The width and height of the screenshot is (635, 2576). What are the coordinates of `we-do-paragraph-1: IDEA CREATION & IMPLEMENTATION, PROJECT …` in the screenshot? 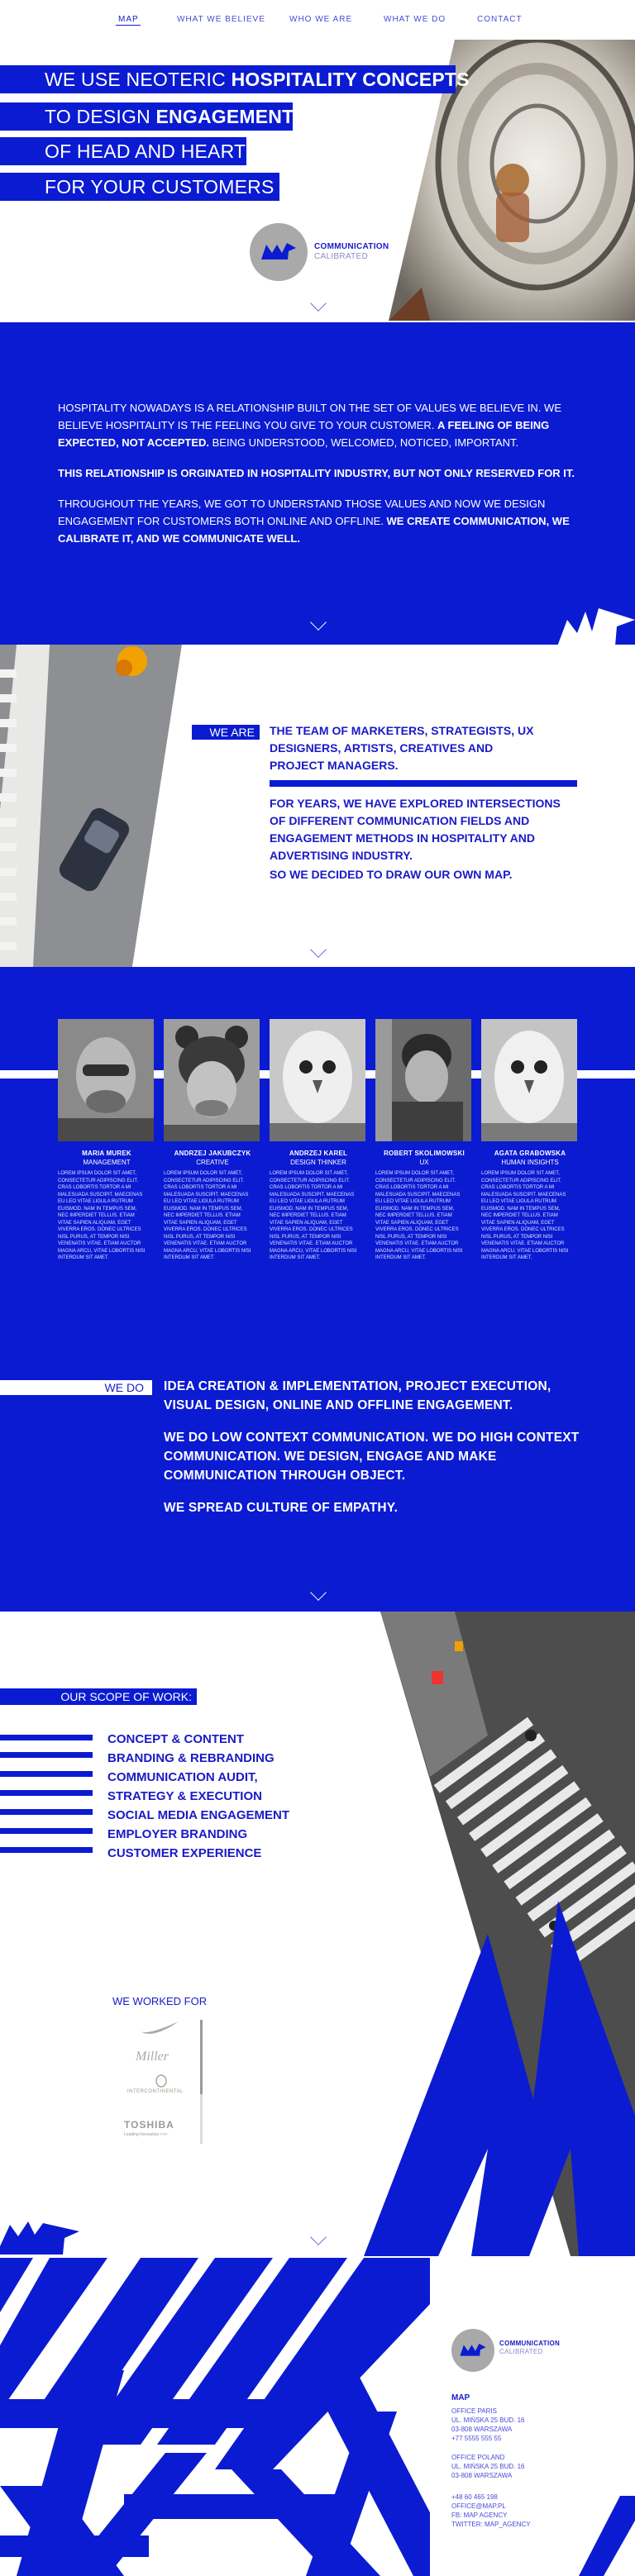 It's located at (357, 1396).